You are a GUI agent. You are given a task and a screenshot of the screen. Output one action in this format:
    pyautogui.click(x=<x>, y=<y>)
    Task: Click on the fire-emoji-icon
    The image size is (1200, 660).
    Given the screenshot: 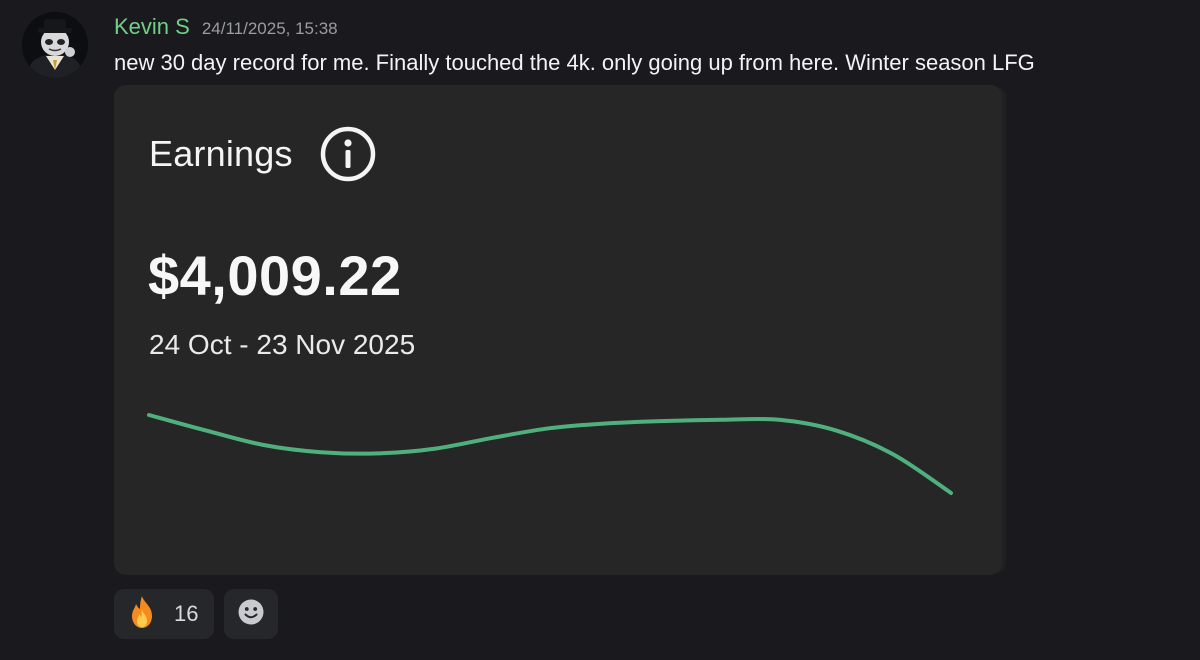 What is the action you would take?
    pyautogui.click(x=142, y=614)
    